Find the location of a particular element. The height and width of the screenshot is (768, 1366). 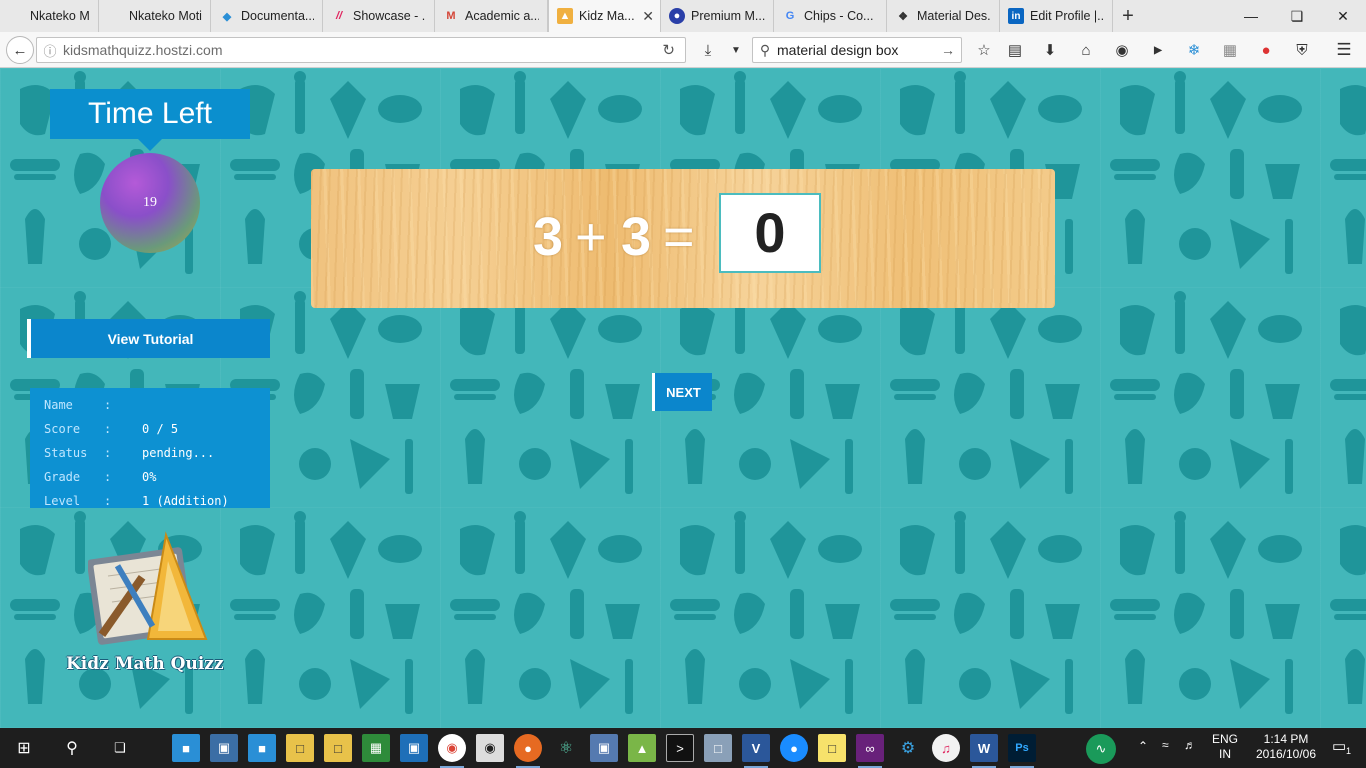

countdown-timer: 19 is located at coordinates (150, 203).